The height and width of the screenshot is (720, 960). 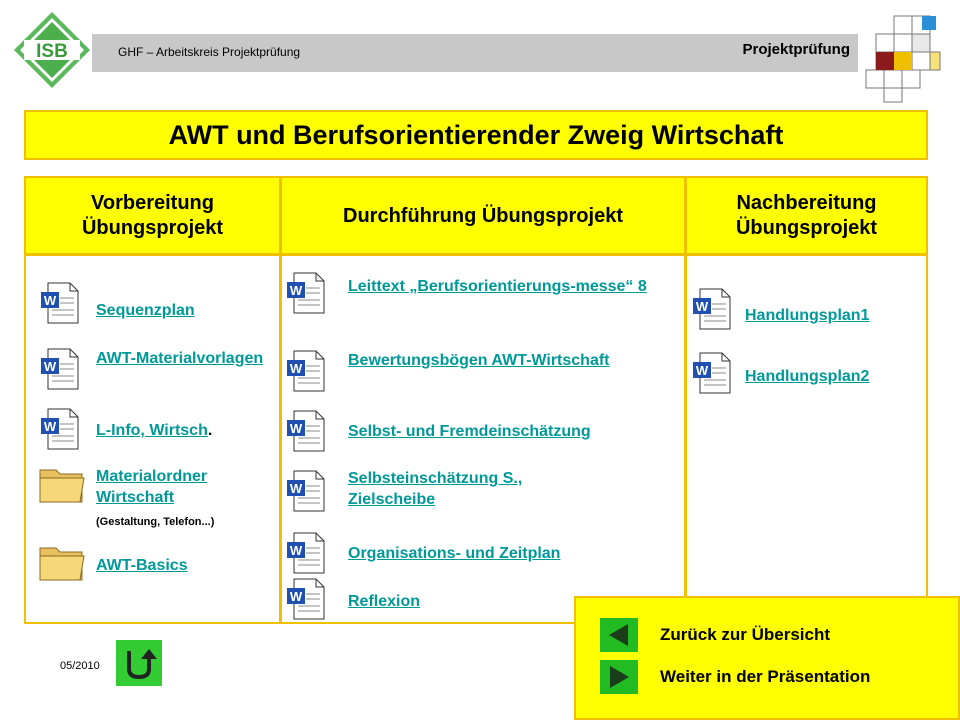 What do you see at coordinates (796, 49) in the screenshot?
I see `header-section: Projektprüfung` at bounding box center [796, 49].